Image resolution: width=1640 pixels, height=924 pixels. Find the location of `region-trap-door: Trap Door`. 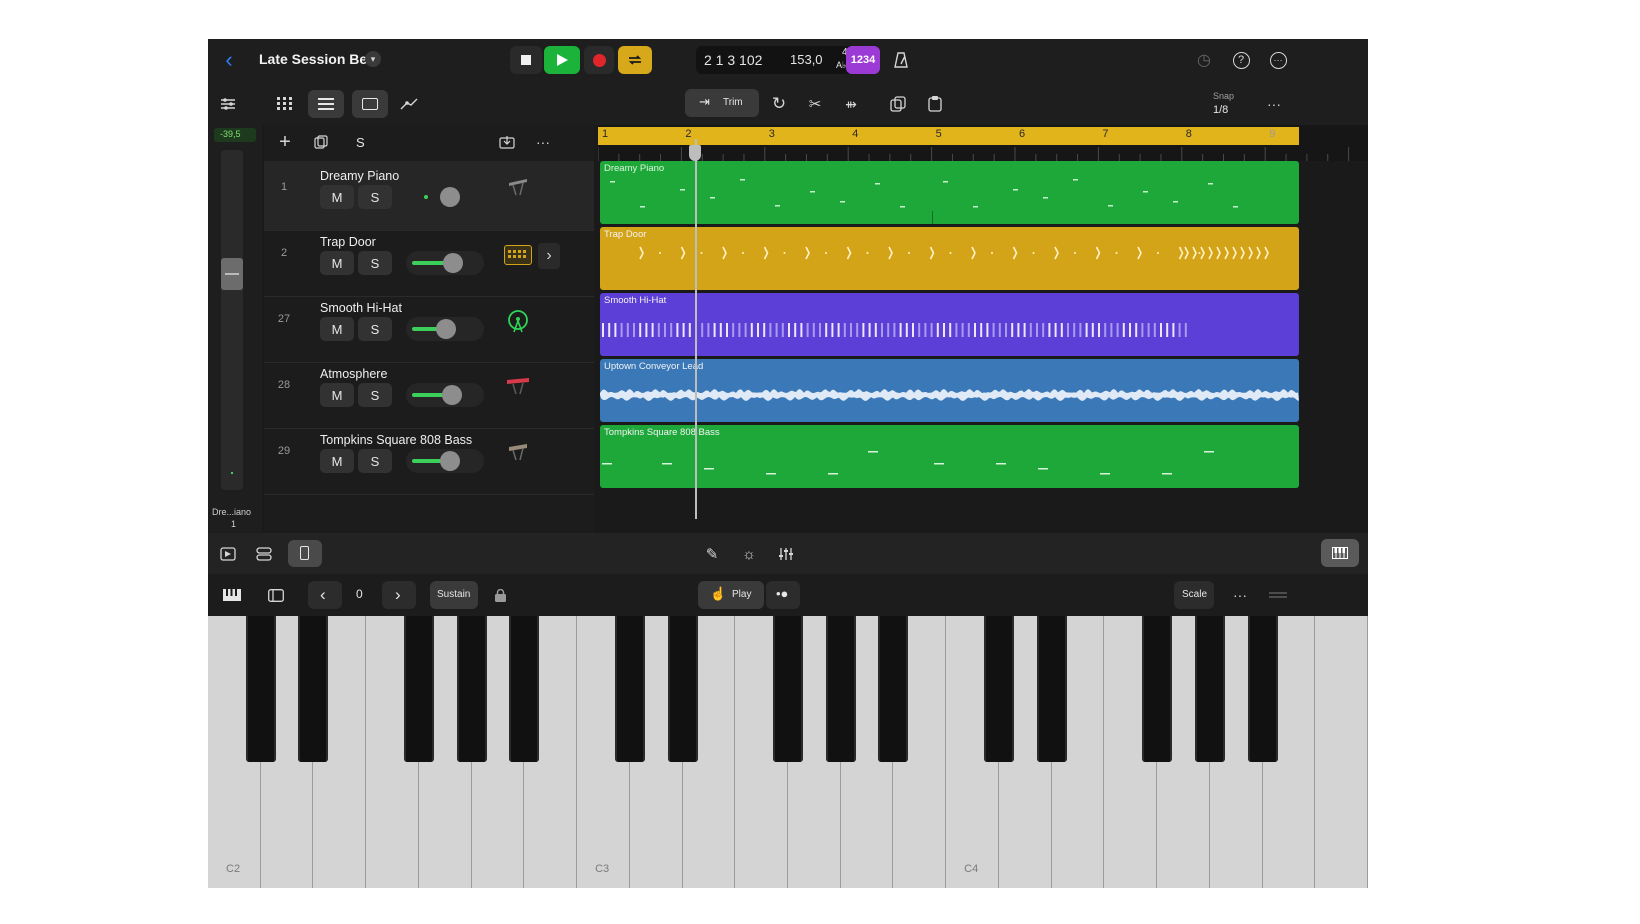

region-trap-door: Trap Door is located at coordinates (949, 258).